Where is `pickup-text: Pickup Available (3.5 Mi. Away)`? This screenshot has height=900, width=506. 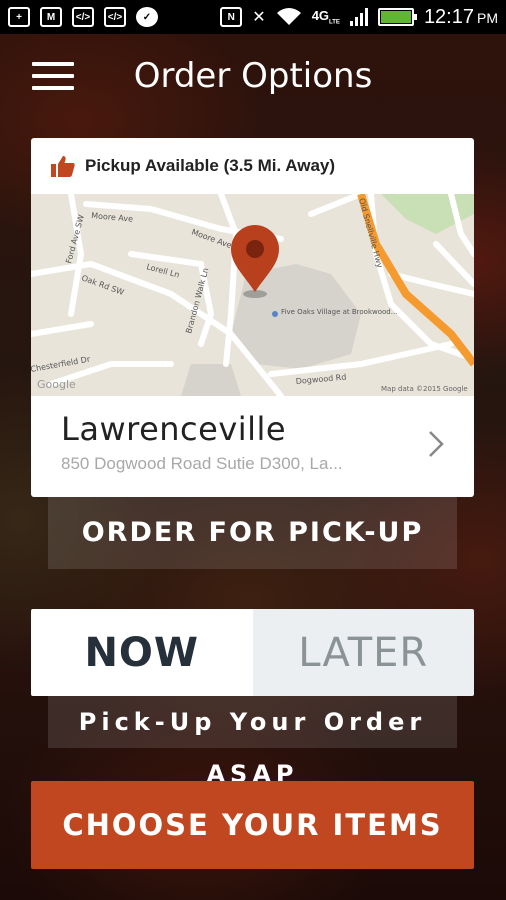 pickup-text: Pickup Available (3.5 Mi. Away) is located at coordinates (210, 165).